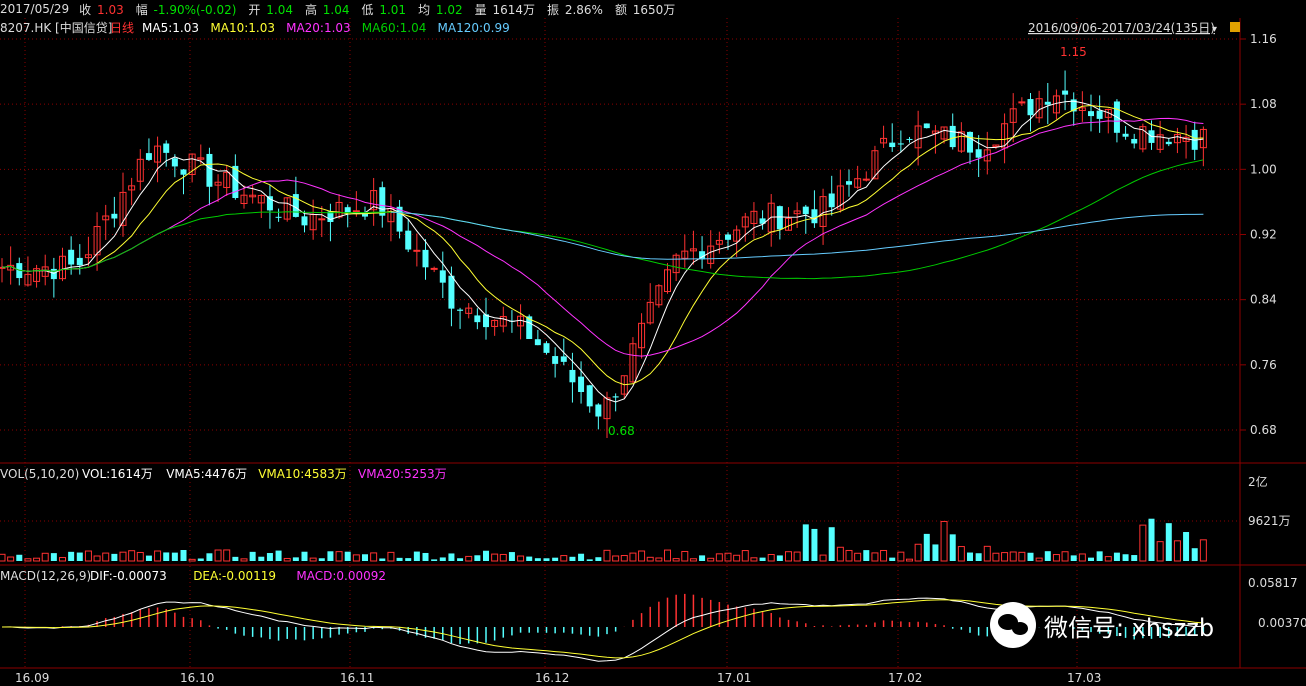  Describe the element at coordinates (234, 576) in the screenshot. I see `macd-indicator: DEA:-0.00119` at that location.